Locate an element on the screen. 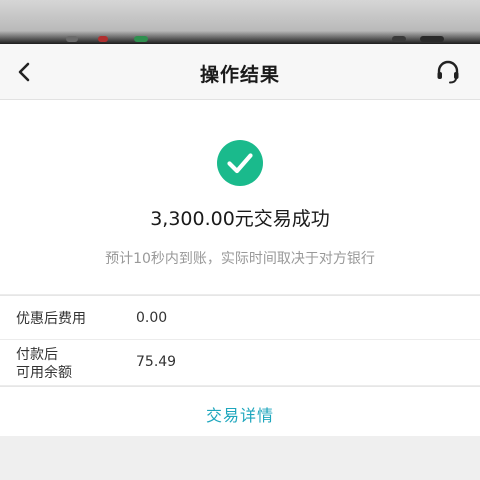 The image size is (480, 480). info-row-fee: 优惠后费用 0.00 is located at coordinates (240, 318).